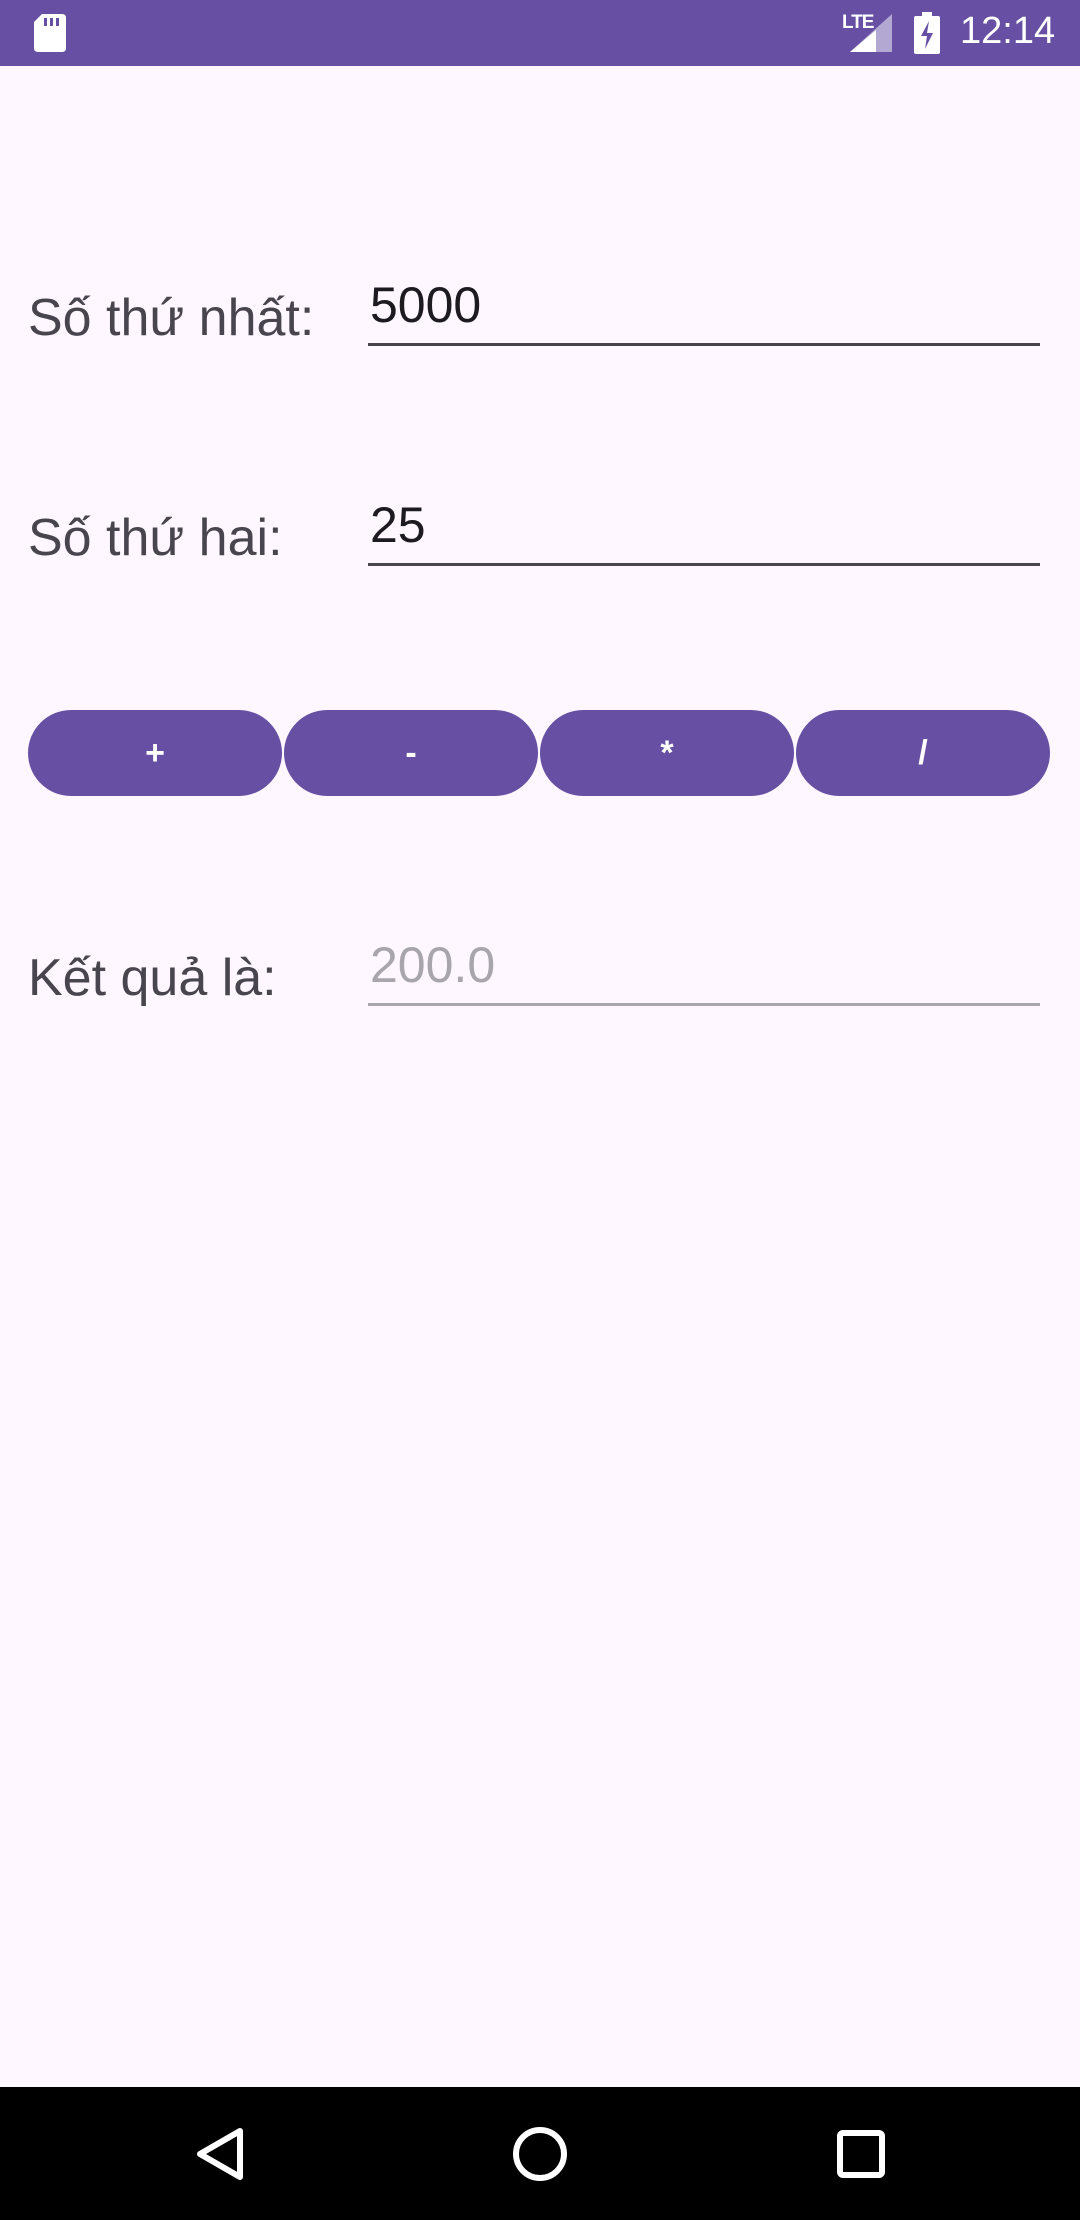 This screenshot has height=2220, width=1080. I want to click on battery-charging-icon, so click(927, 33).